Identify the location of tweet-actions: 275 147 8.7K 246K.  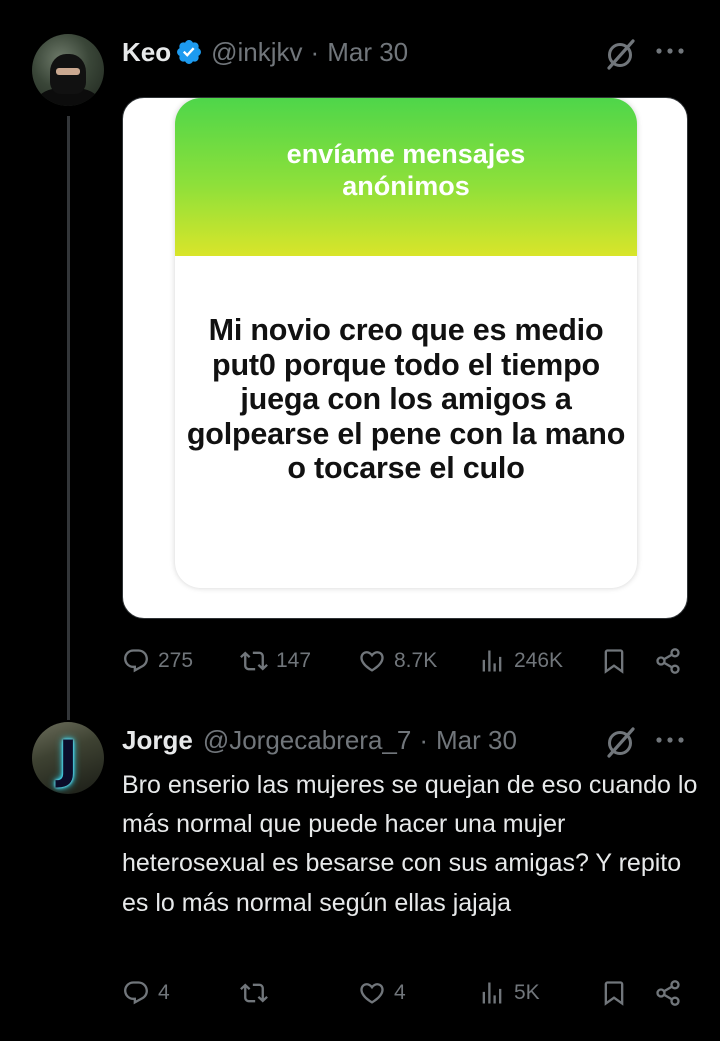
(405, 661).